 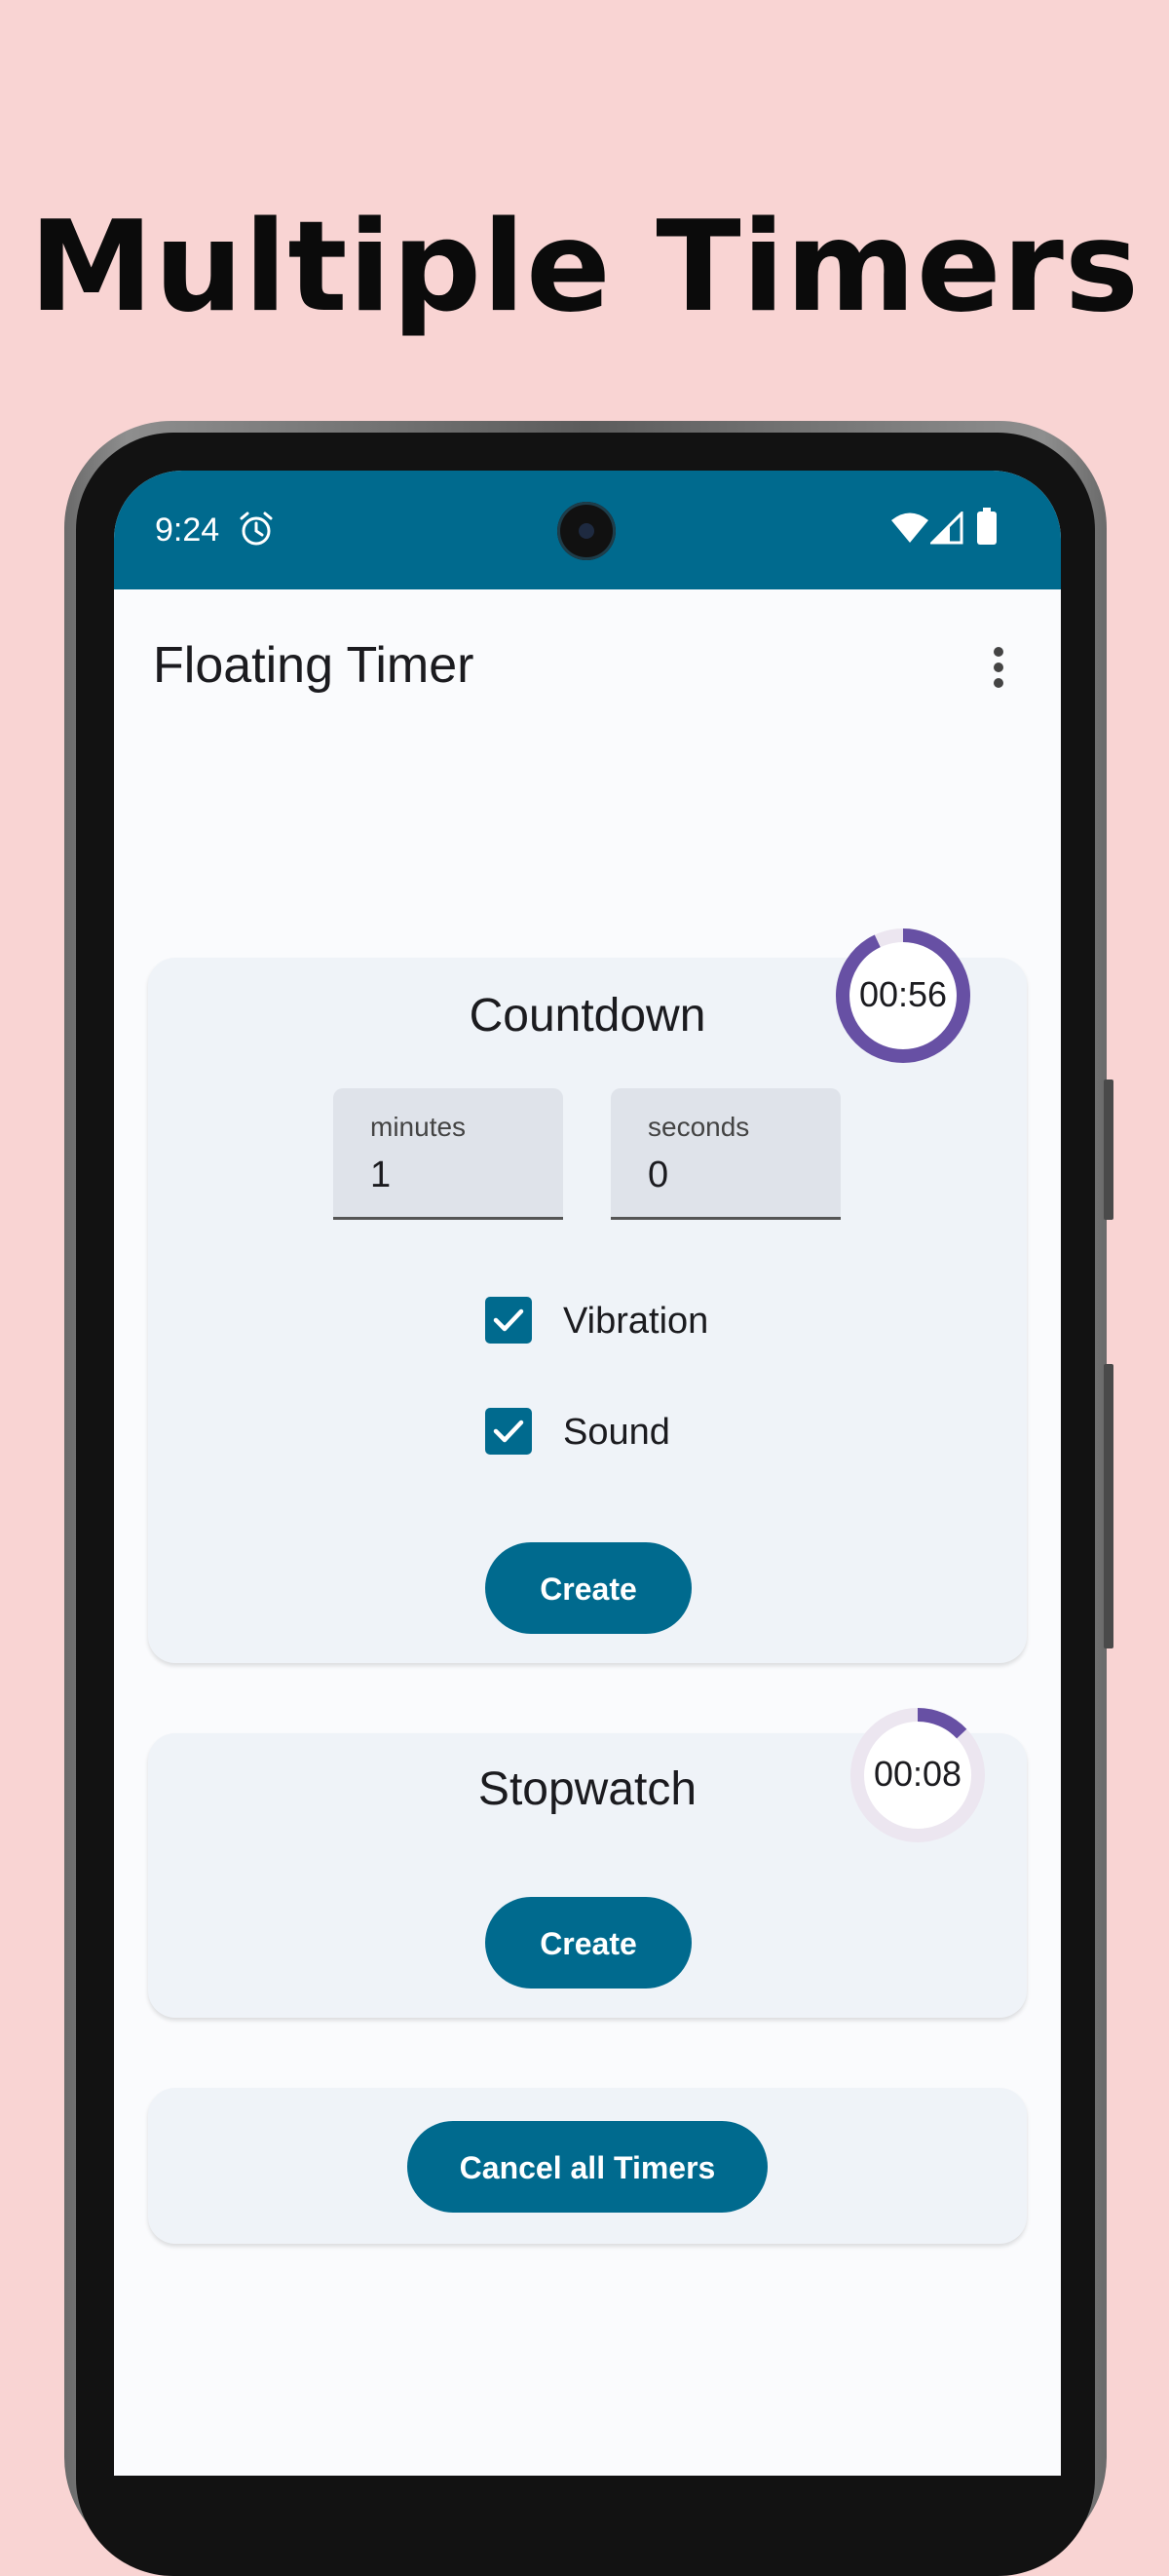 I want to click on countdown-time: 00:56, so click(x=903, y=994).